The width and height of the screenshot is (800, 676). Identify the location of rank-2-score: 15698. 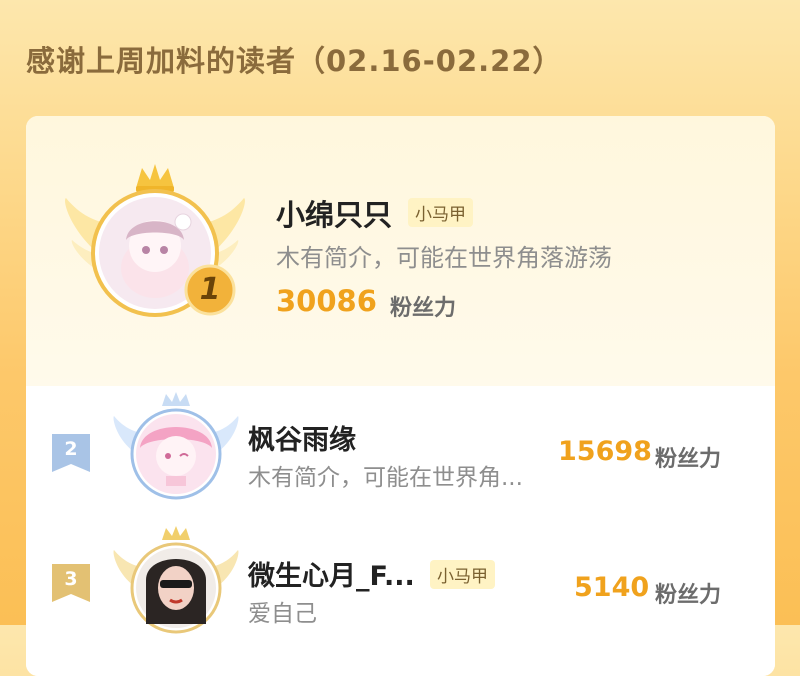
(605, 451).